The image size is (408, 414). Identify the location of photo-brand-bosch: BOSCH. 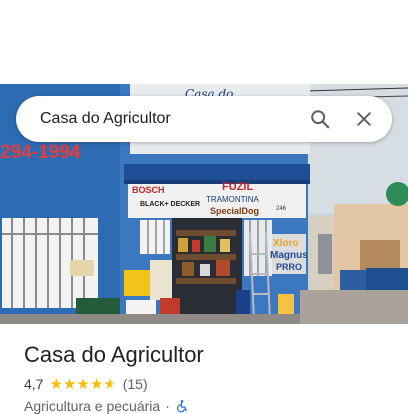
(148, 190).